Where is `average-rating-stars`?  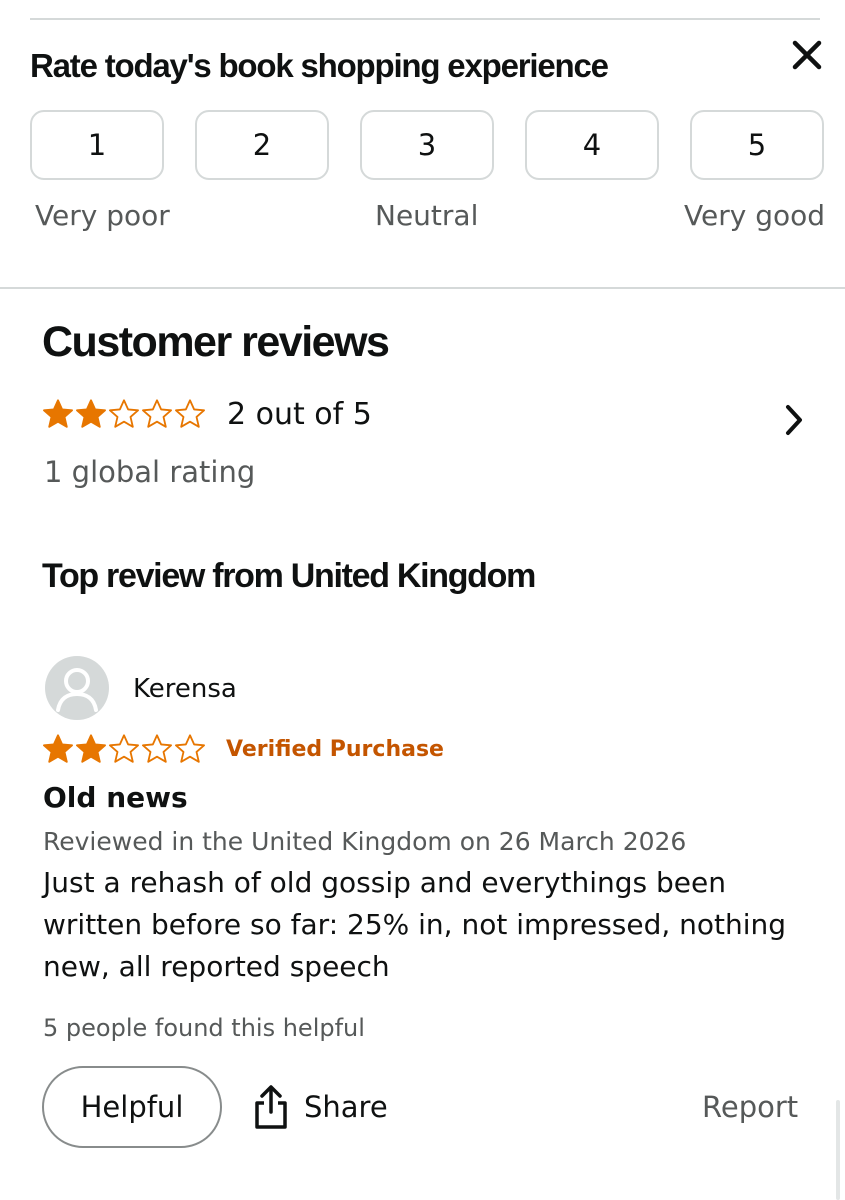
average-rating-stars is located at coordinates (124, 414).